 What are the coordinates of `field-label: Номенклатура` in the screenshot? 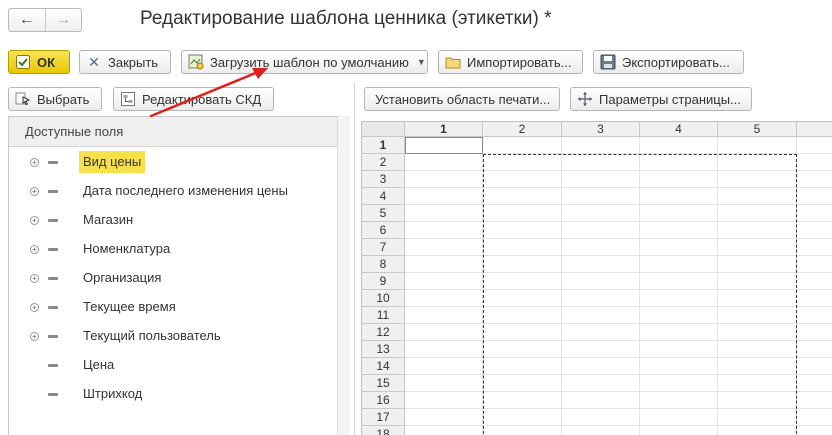 It's located at (127, 248).